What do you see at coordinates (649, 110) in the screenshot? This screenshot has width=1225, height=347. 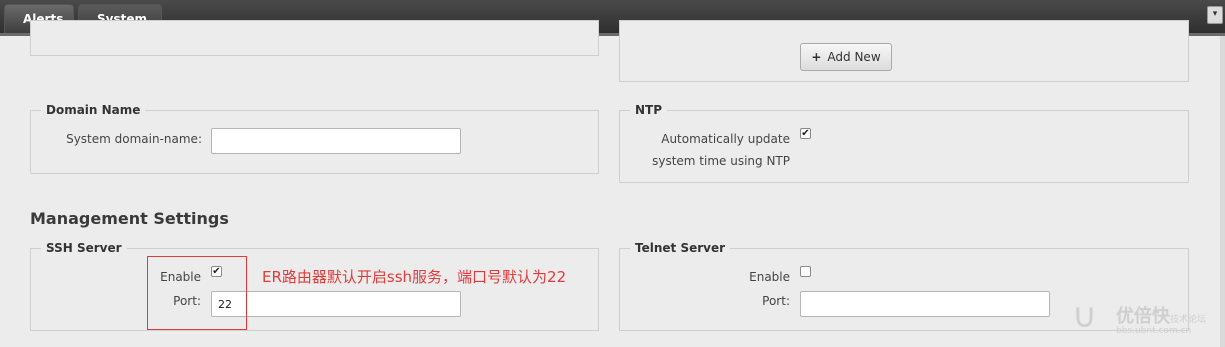 I see `ntp-legend: NTP` at bounding box center [649, 110].